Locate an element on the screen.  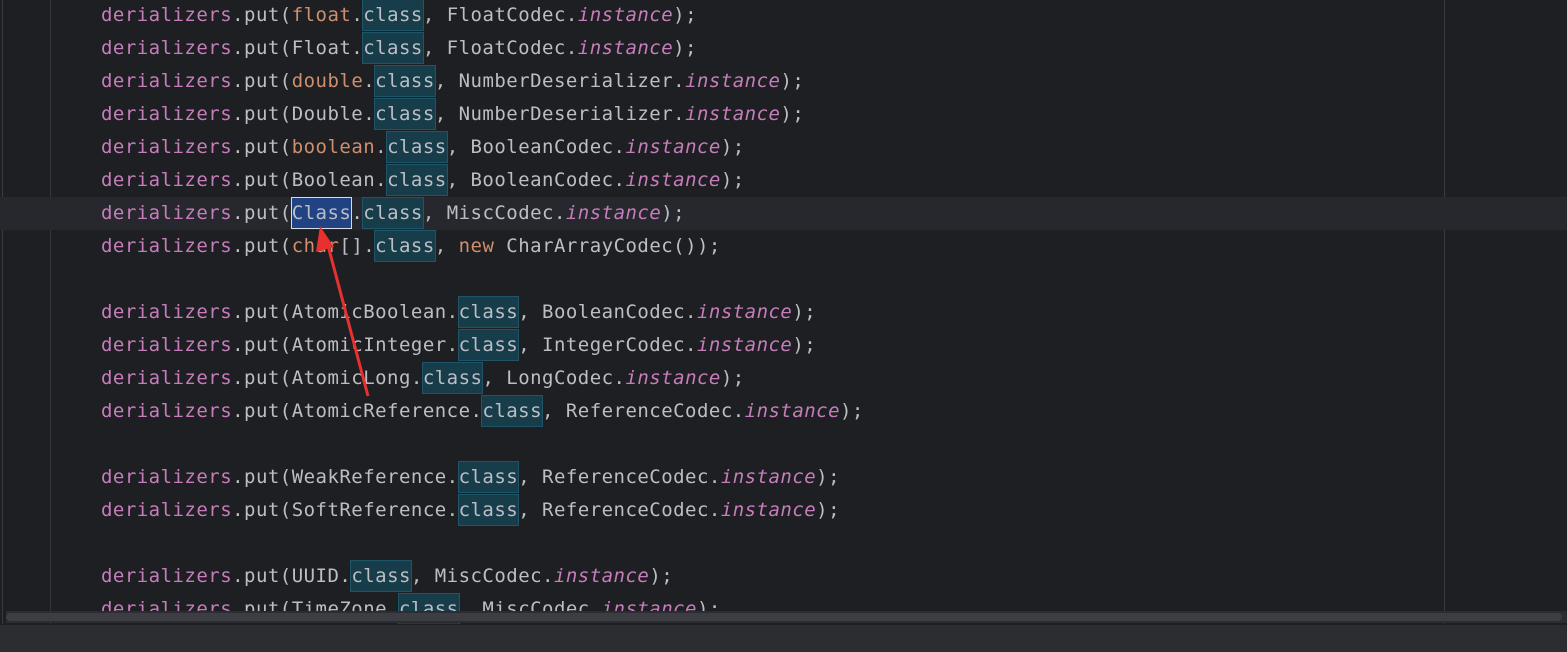
code-token: , ReferenceCodec. is located at coordinates (619, 477).